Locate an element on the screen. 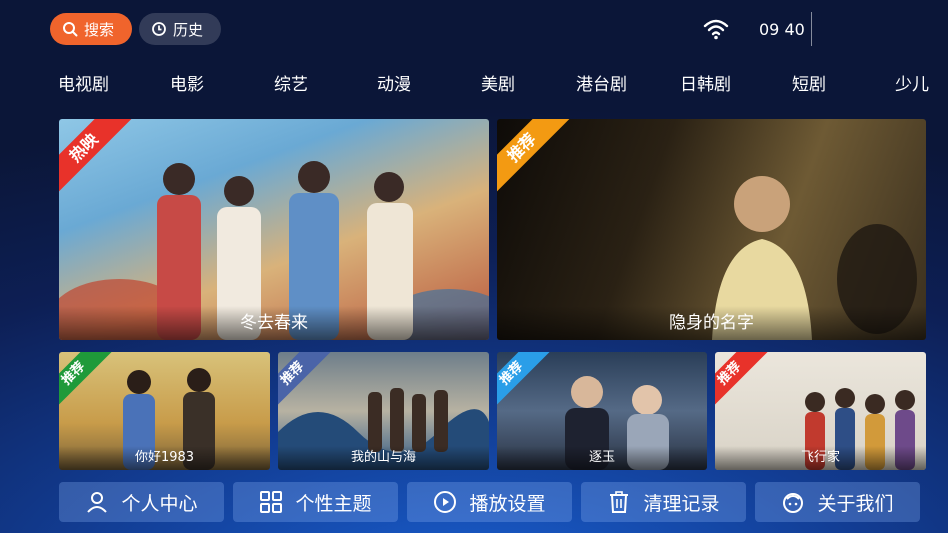 This screenshot has height=533, width=948. recommend-card-1: 推荐 你好1983 is located at coordinates (164, 411).